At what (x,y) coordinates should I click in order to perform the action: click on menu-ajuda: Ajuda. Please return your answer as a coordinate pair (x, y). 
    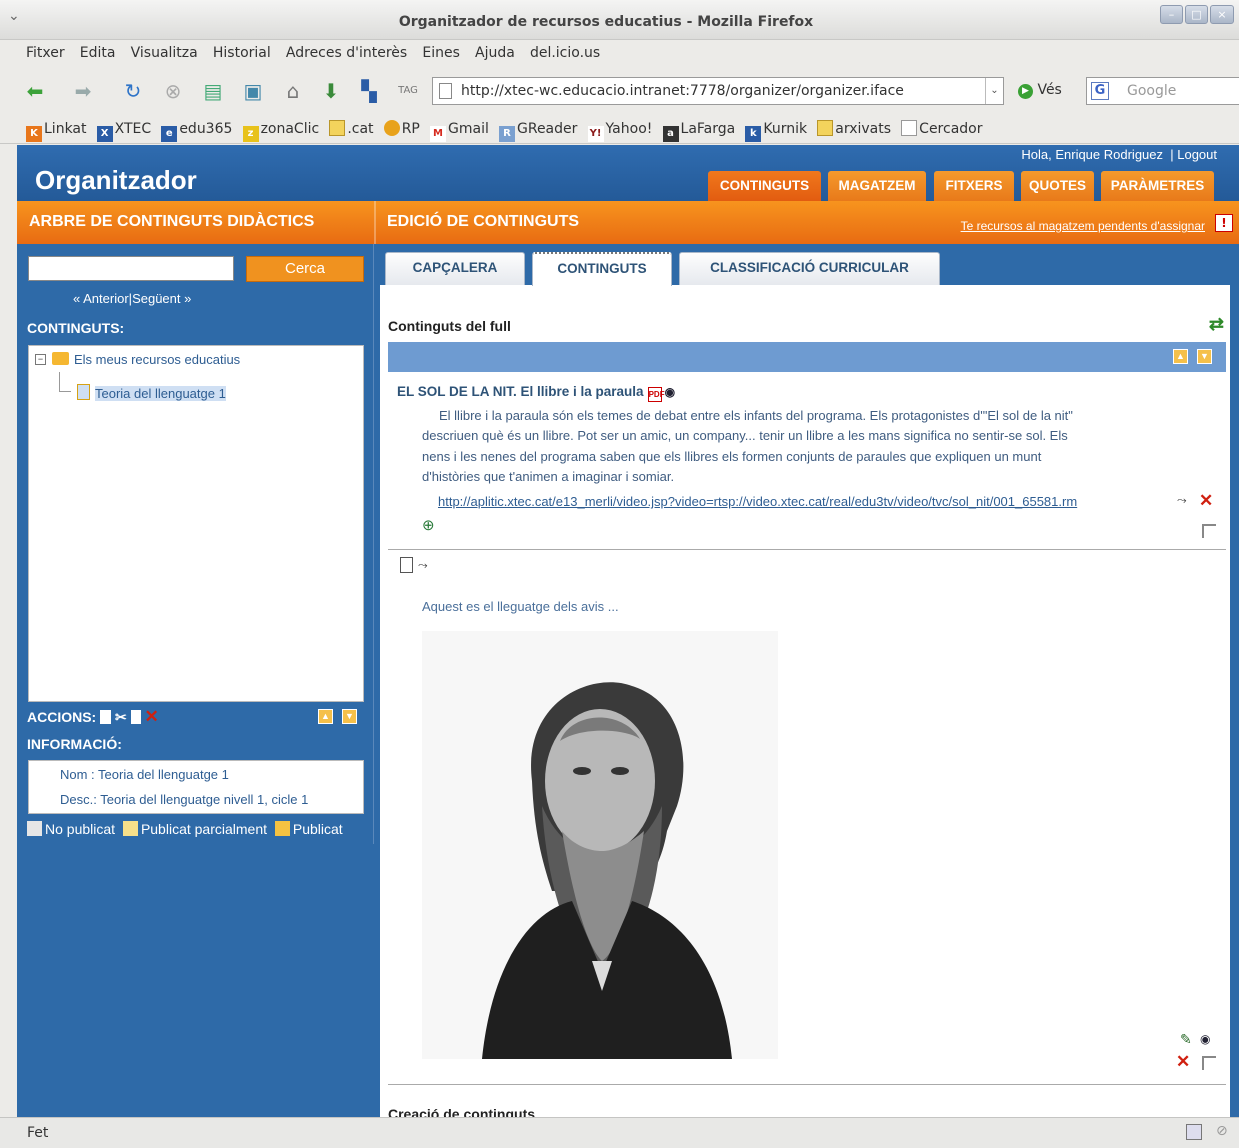
    Looking at the image, I should click on (495, 53).